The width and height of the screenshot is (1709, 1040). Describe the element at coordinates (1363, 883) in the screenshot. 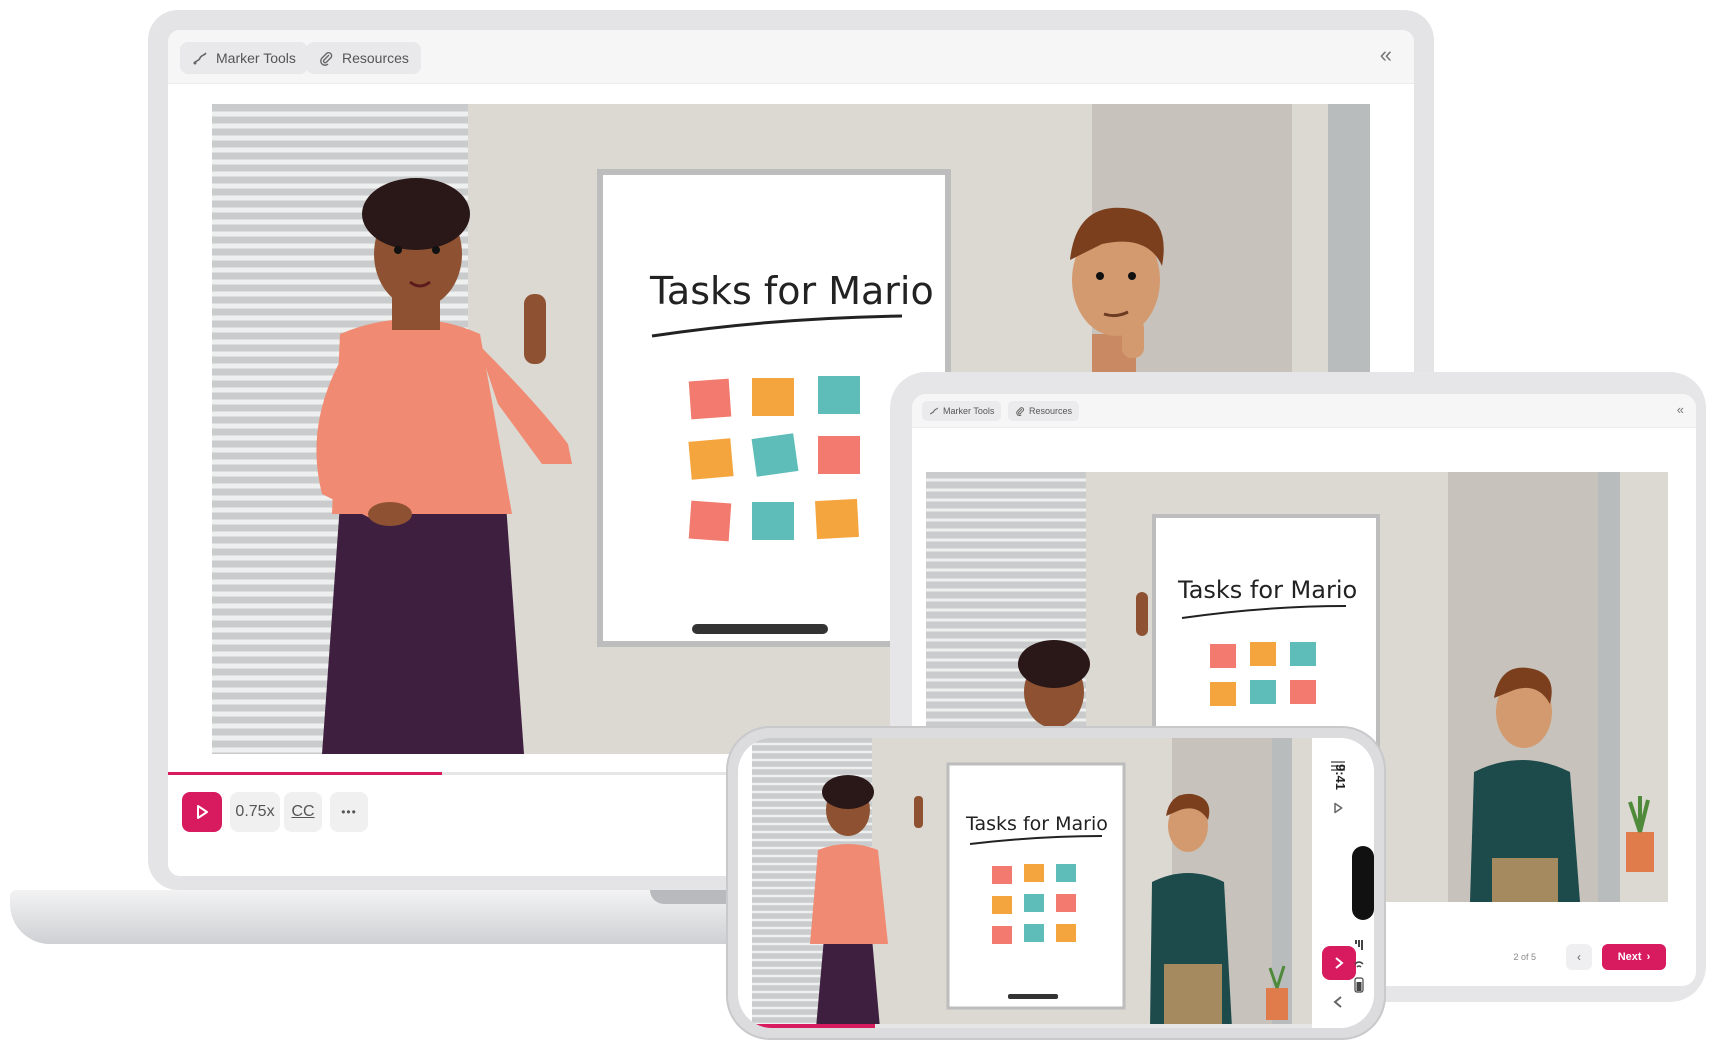

I see `dynamic-island` at that location.